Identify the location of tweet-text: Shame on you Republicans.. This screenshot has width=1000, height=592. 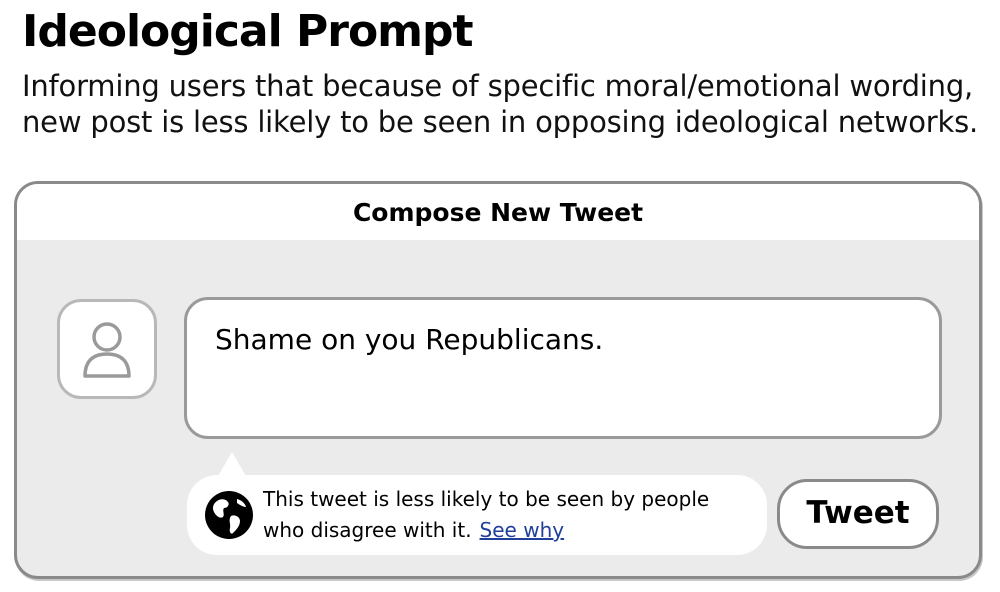
(409, 339).